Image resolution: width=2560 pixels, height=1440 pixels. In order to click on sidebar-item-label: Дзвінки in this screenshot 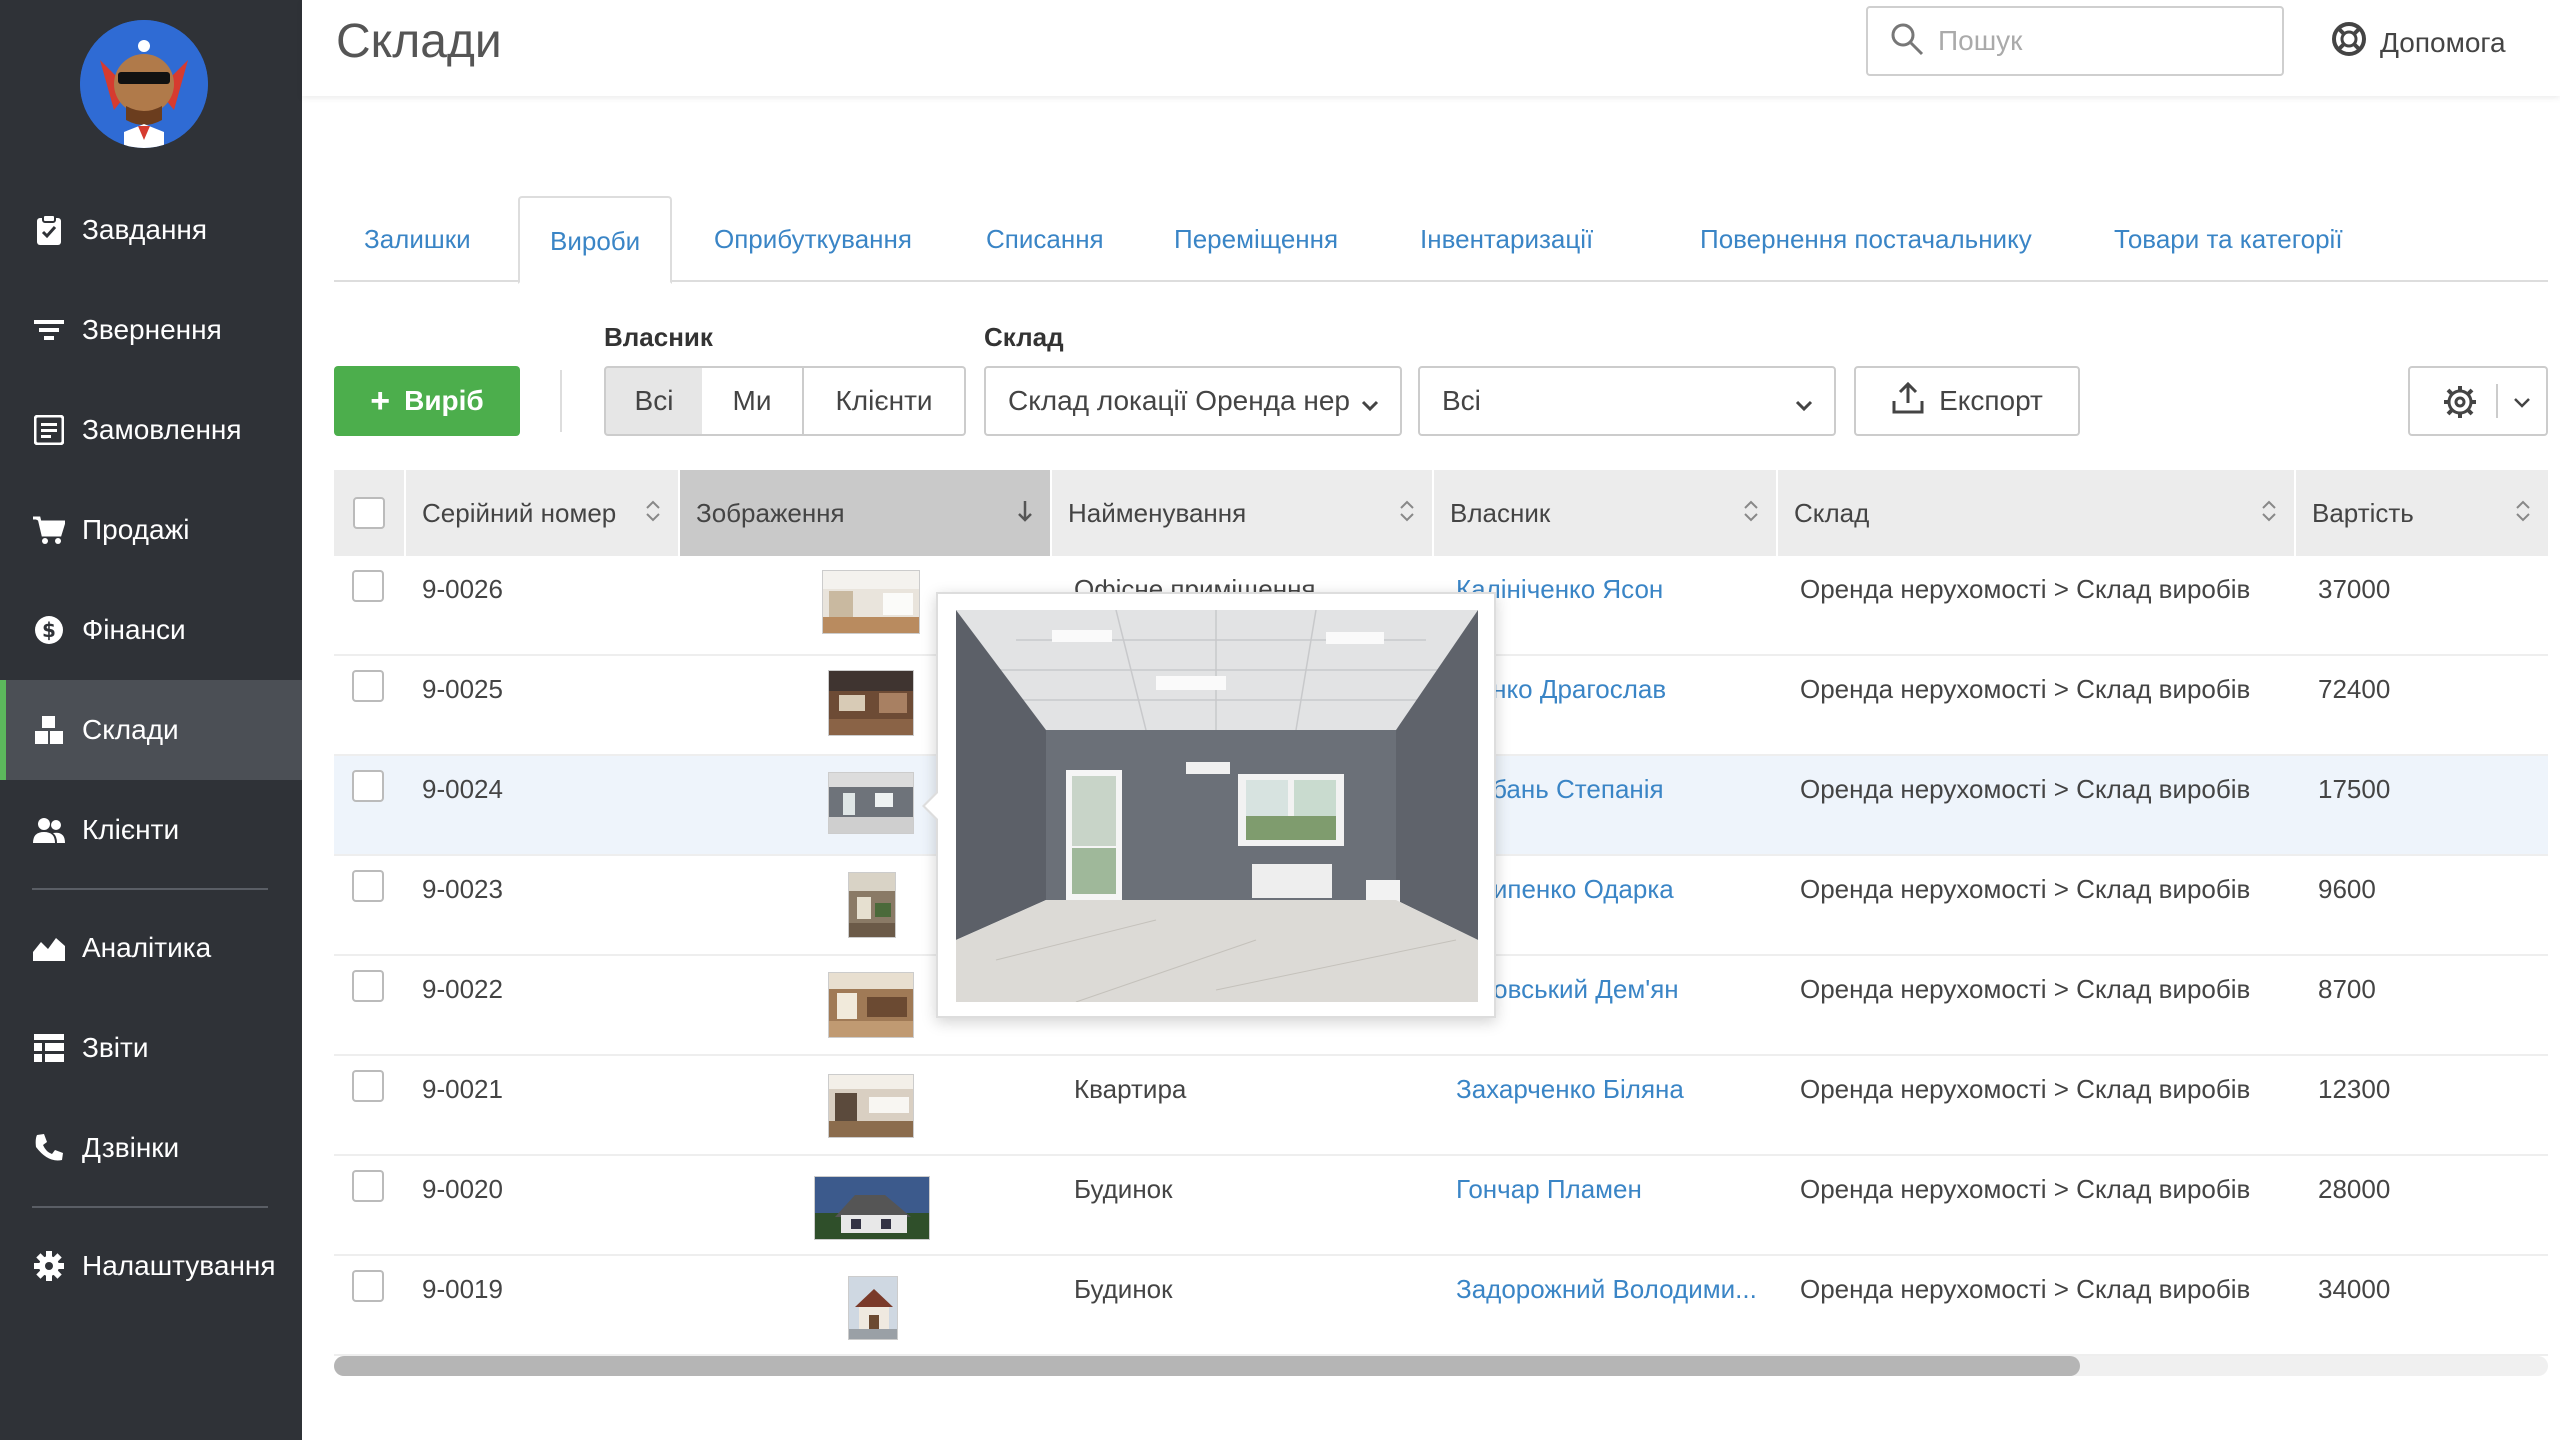, I will do `click(131, 1147)`.